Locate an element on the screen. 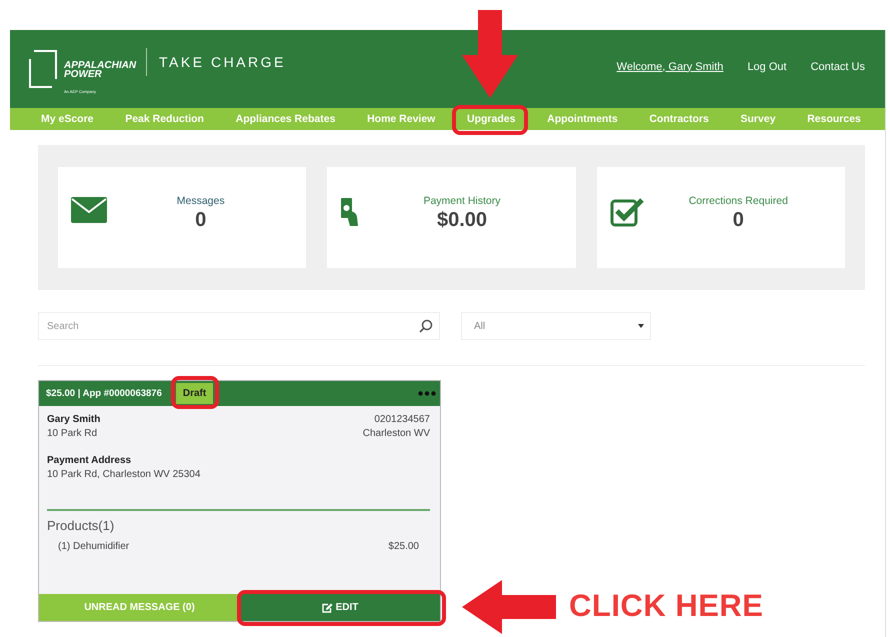 The width and height of the screenshot is (890, 637). edit-button: EDIT is located at coordinates (340, 607).